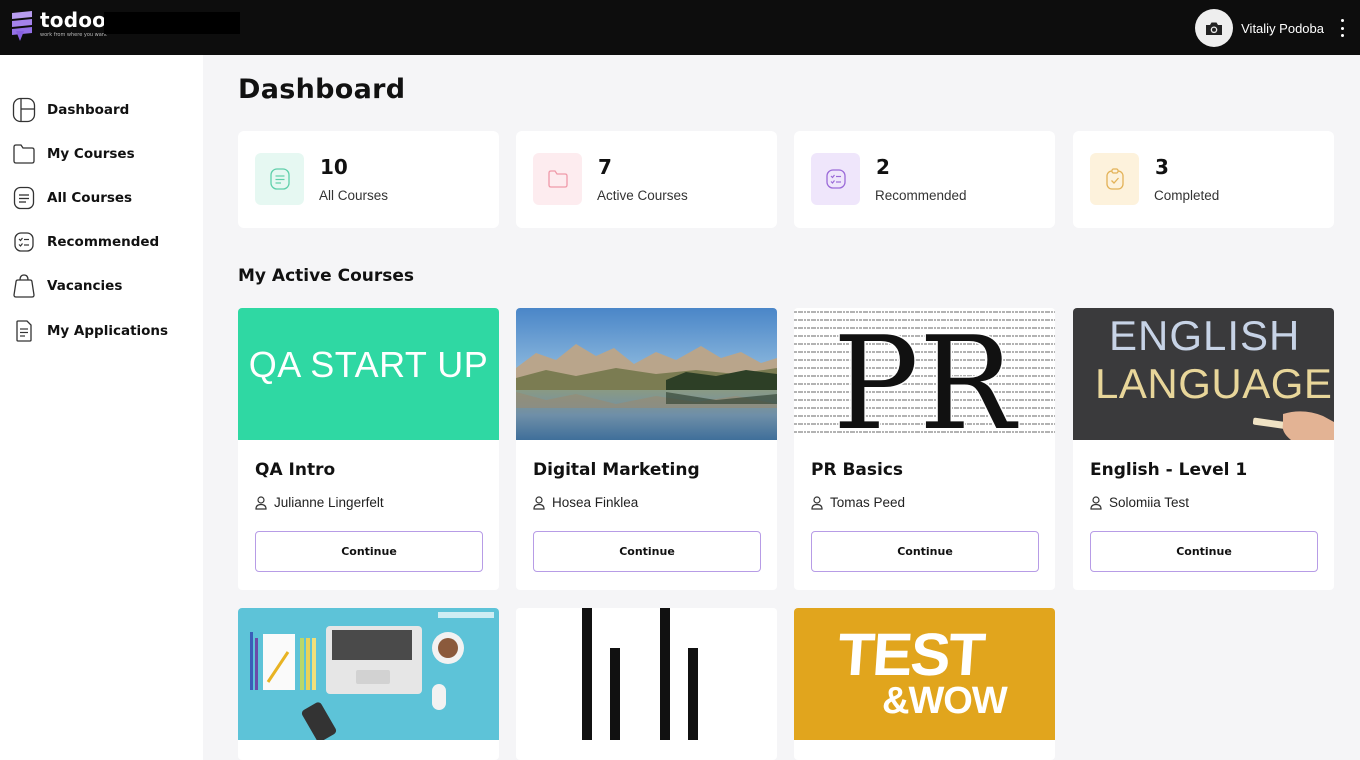 The width and height of the screenshot is (1360, 760). Describe the element at coordinates (1204, 336) in the screenshot. I see `thumbnail-text: ENGLISH` at that location.